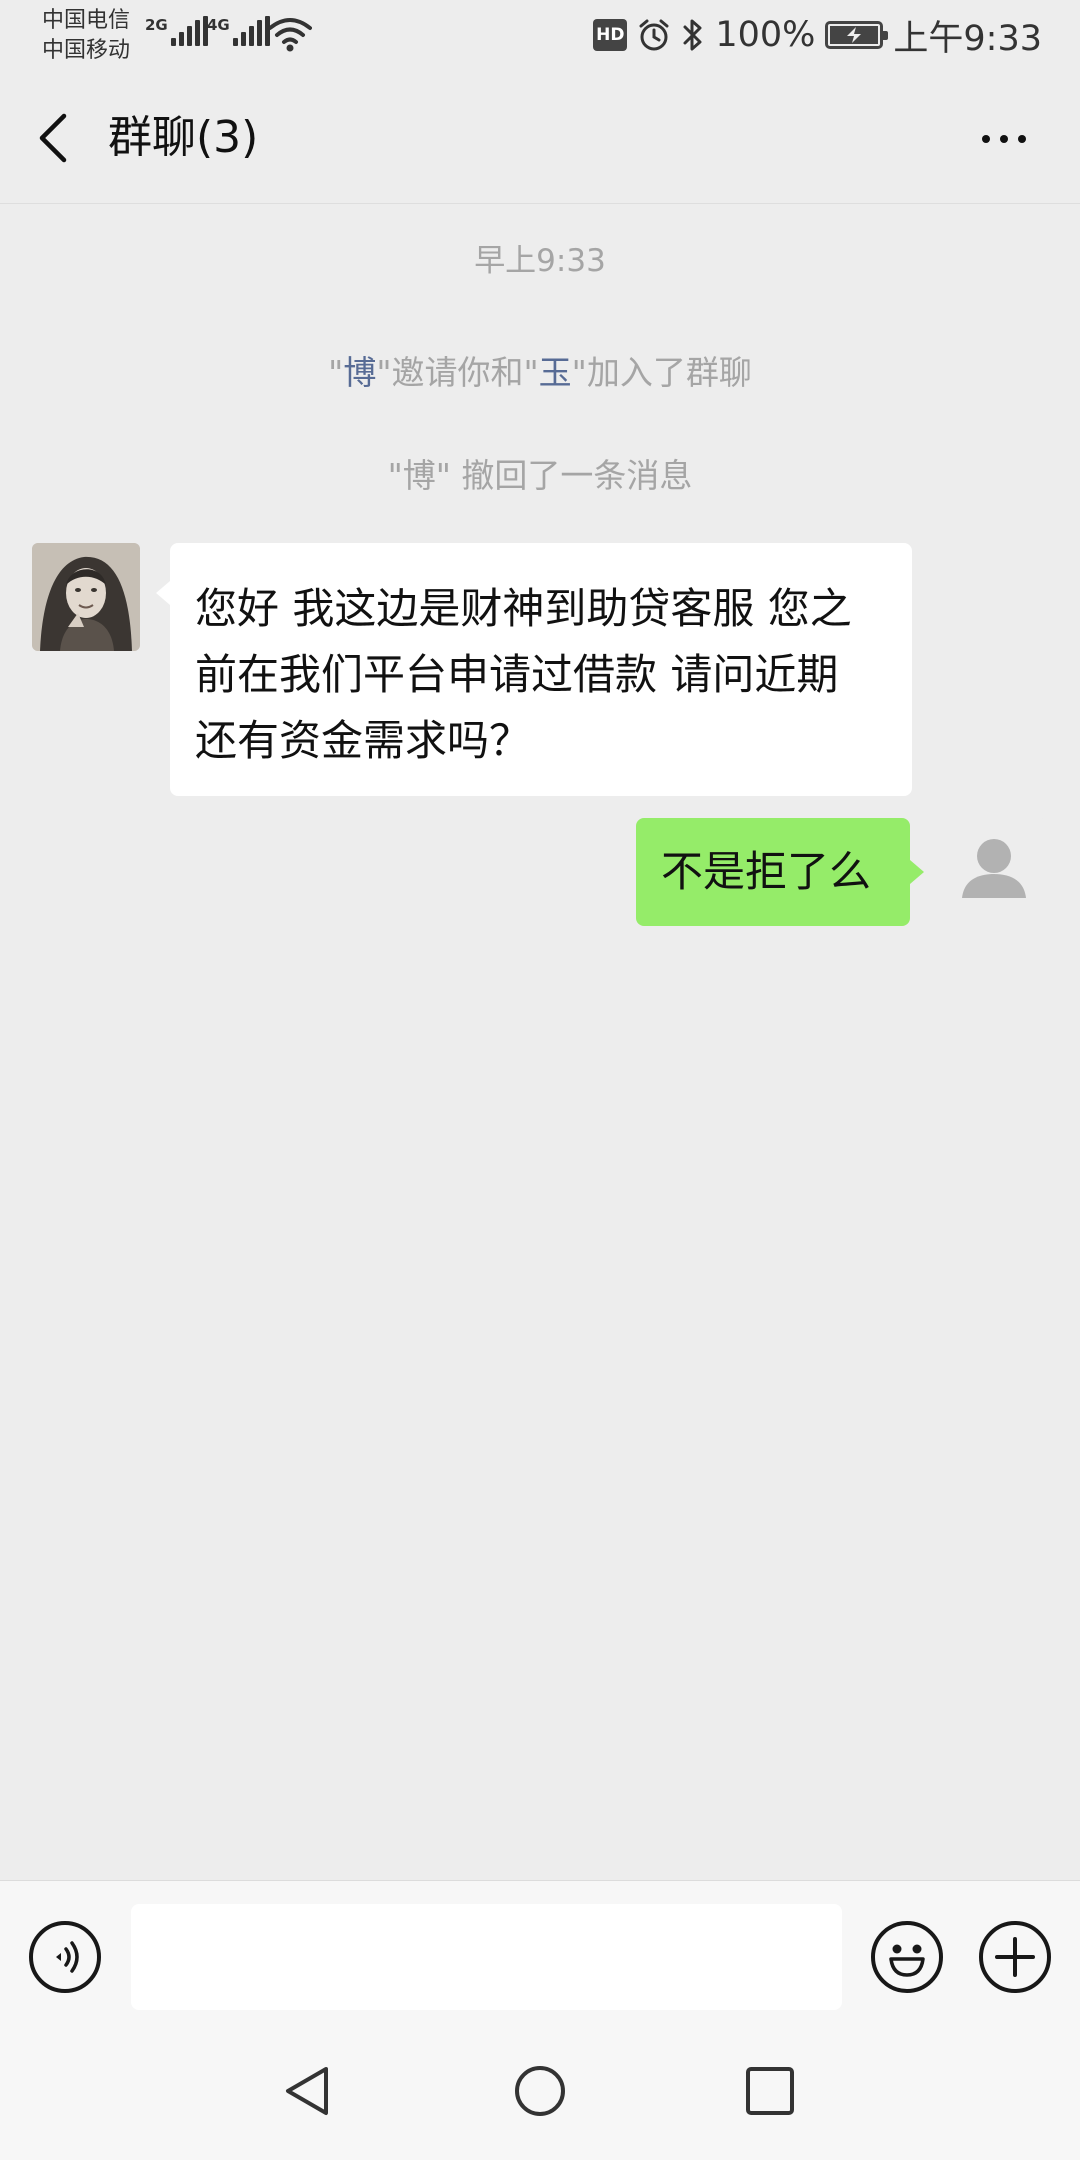 The width and height of the screenshot is (1080, 2160). I want to click on input-bar, so click(540, 1947).